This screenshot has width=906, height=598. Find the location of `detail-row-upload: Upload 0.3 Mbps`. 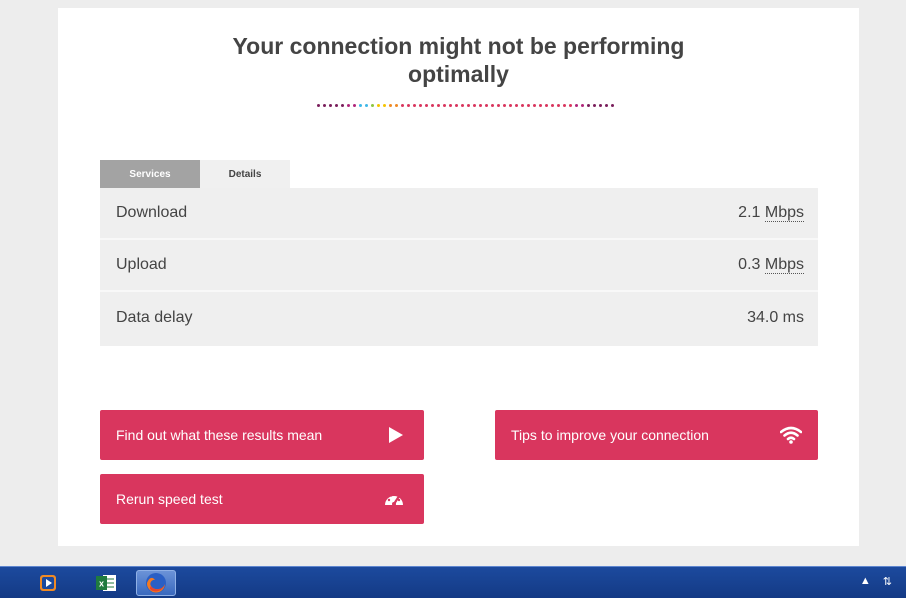

detail-row-upload: Upload 0.3 Mbps is located at coordinates (459, 266).